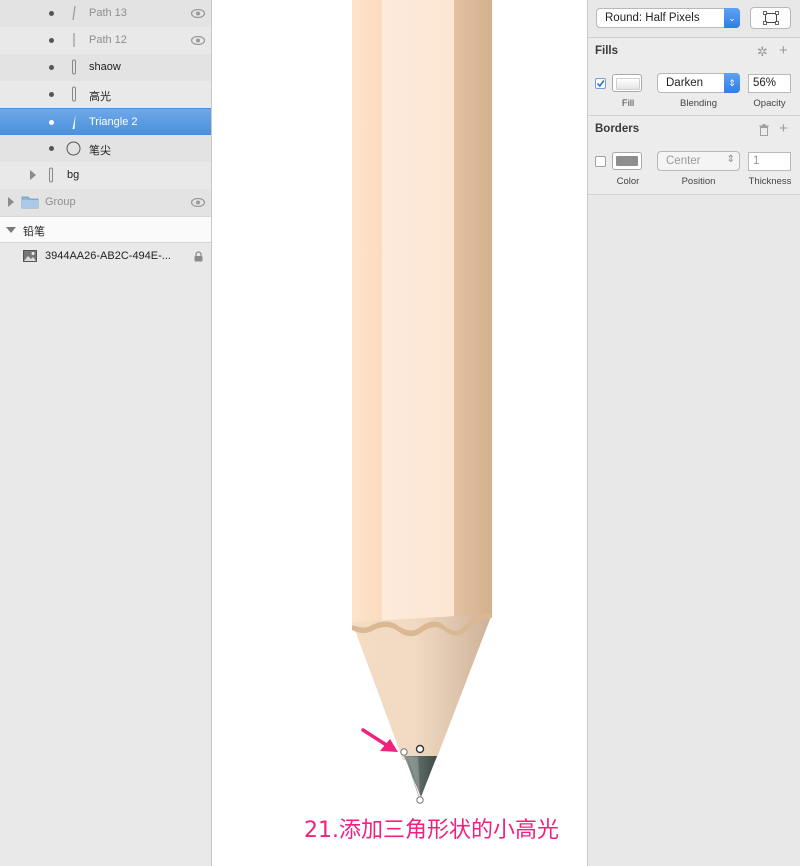 The width and height of the screenshot is (800, 866). I want to click on border-position-value: Center, so click(683, 161).